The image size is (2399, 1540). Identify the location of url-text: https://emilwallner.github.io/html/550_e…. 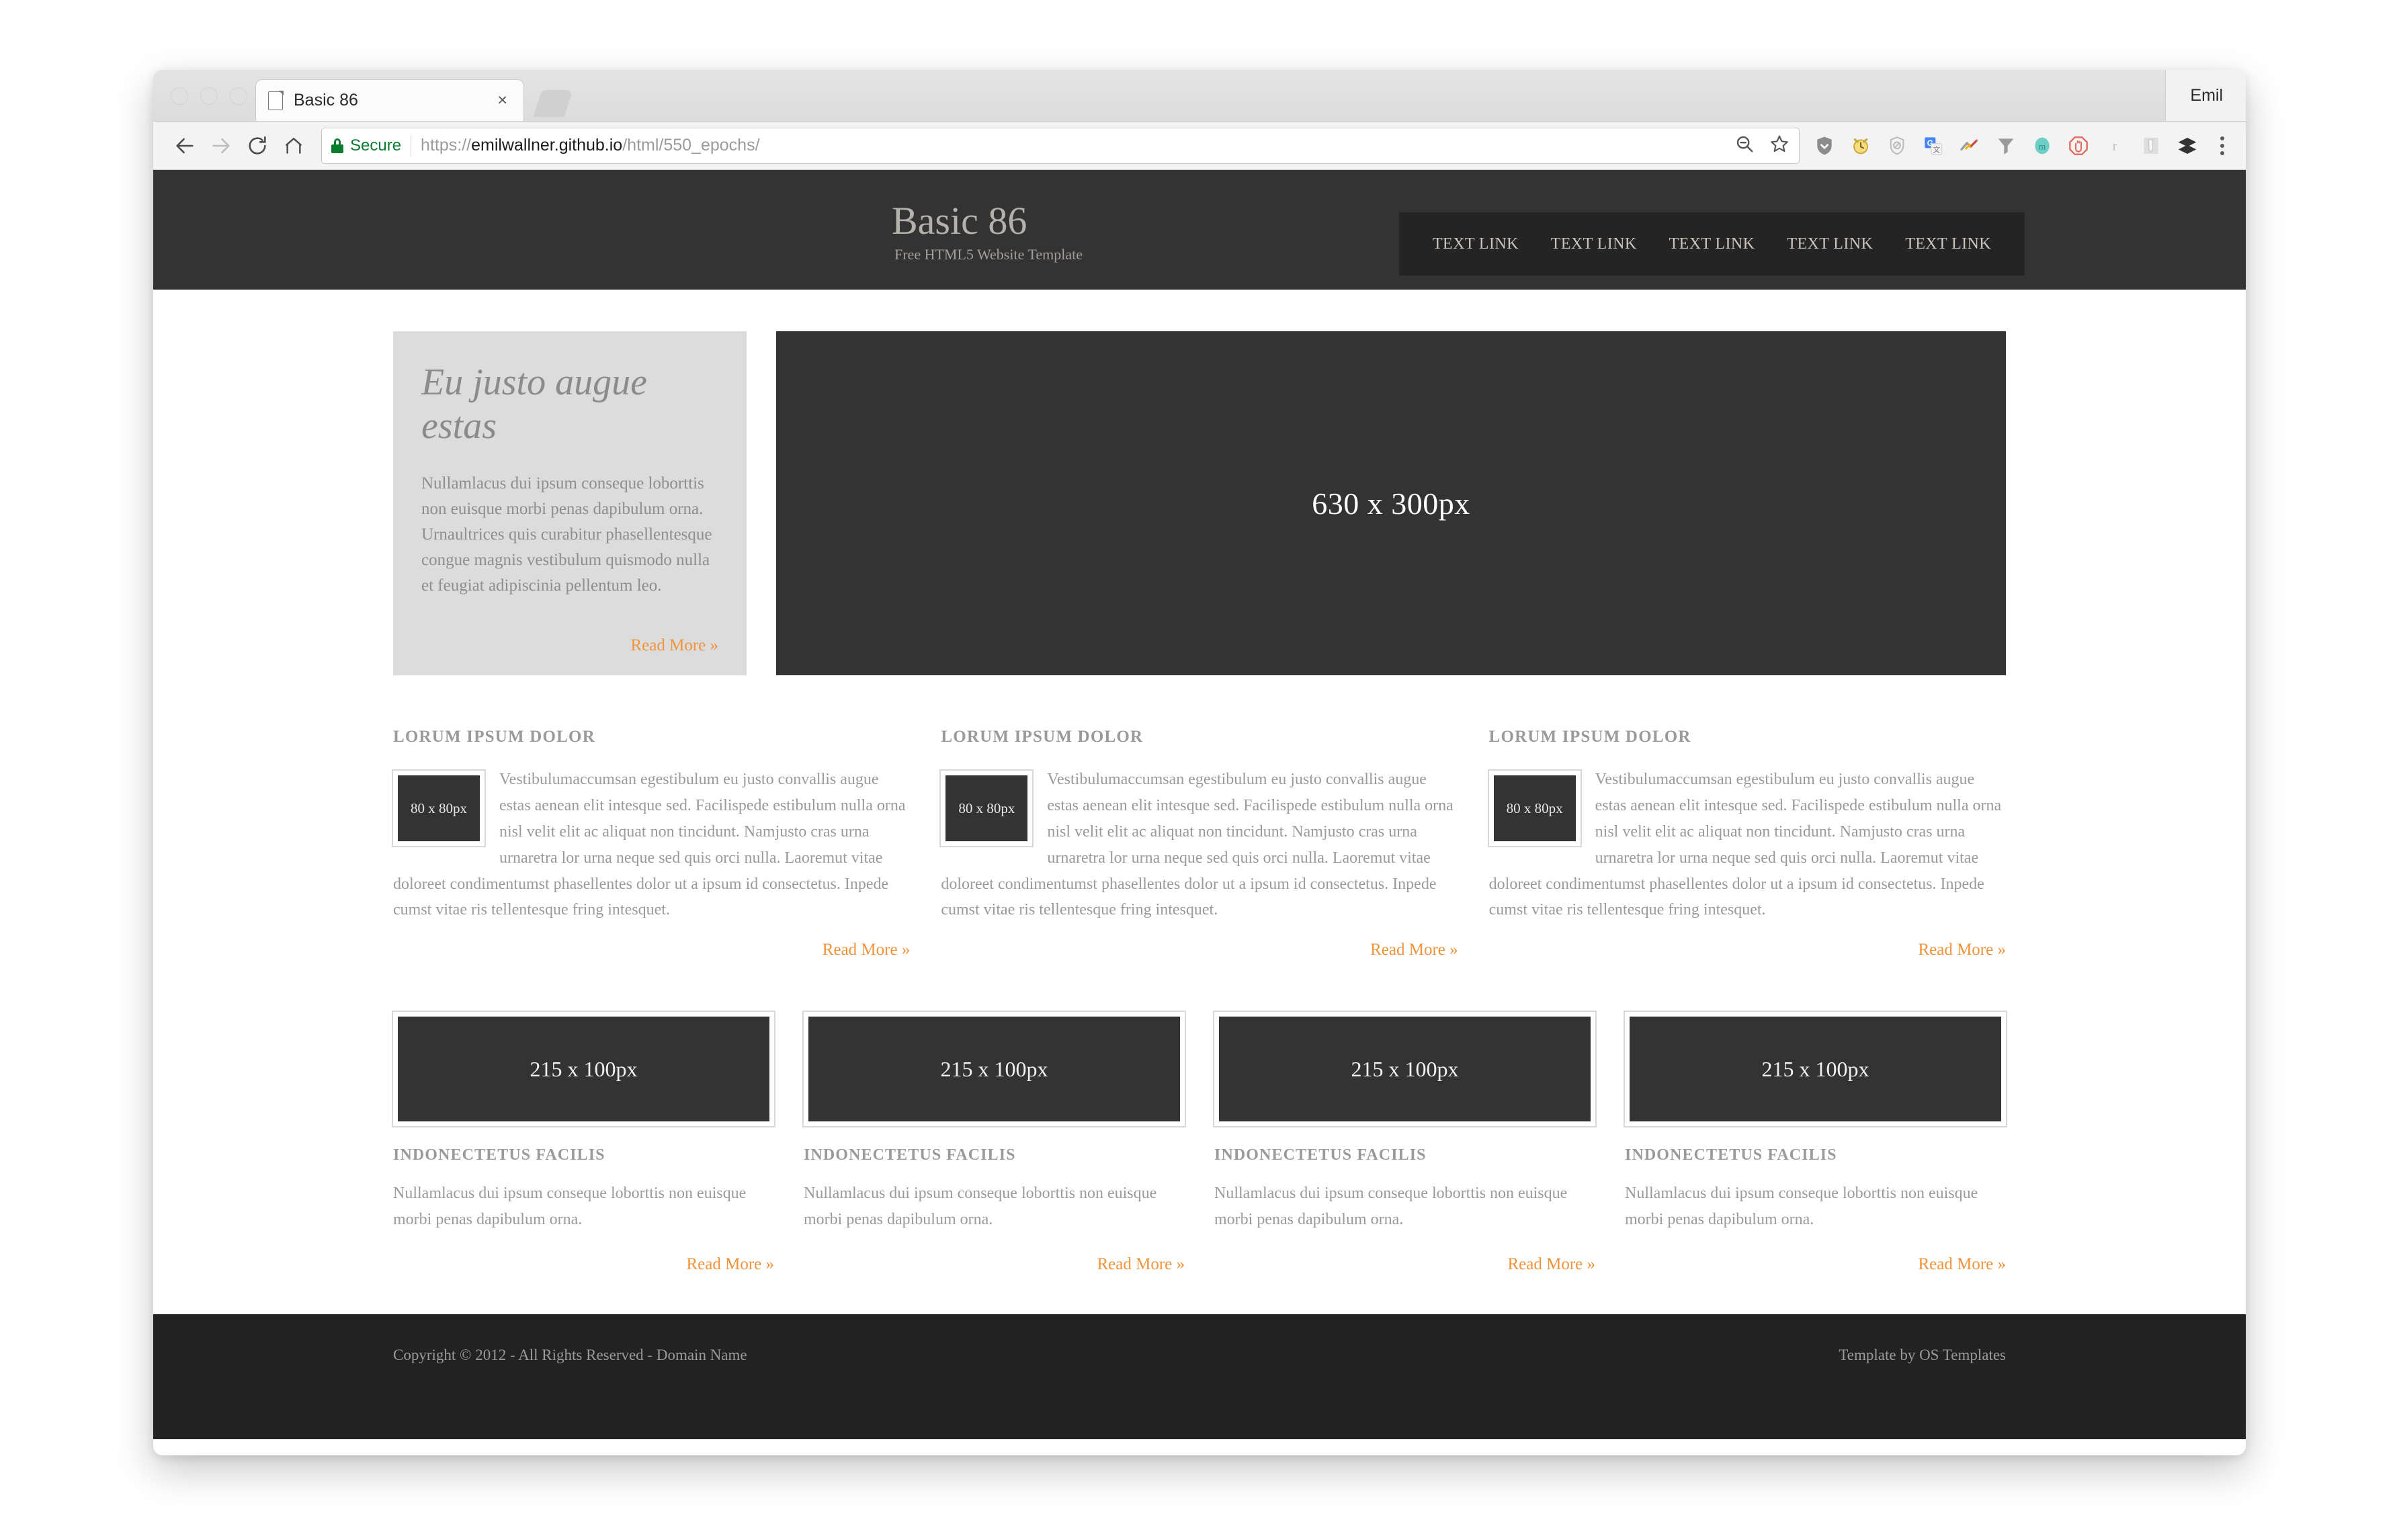
(590, 145).